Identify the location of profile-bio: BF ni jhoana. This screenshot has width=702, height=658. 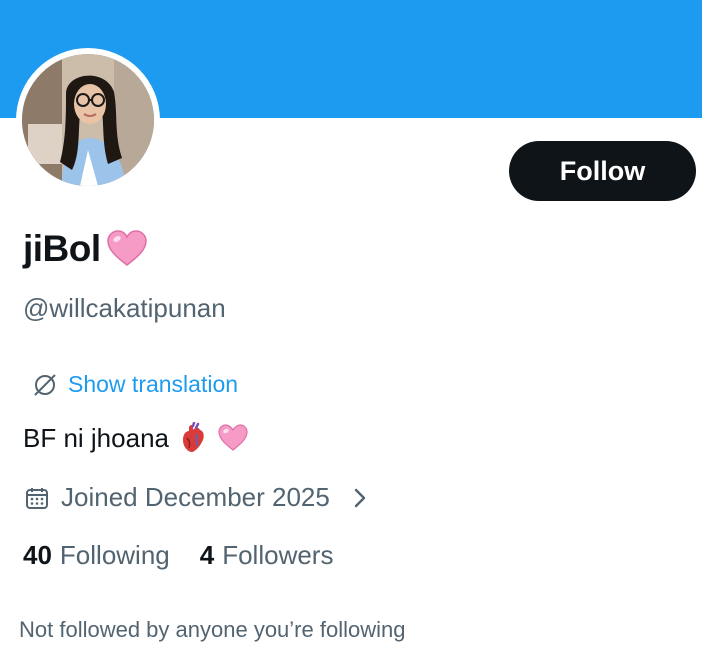
(136, 438).